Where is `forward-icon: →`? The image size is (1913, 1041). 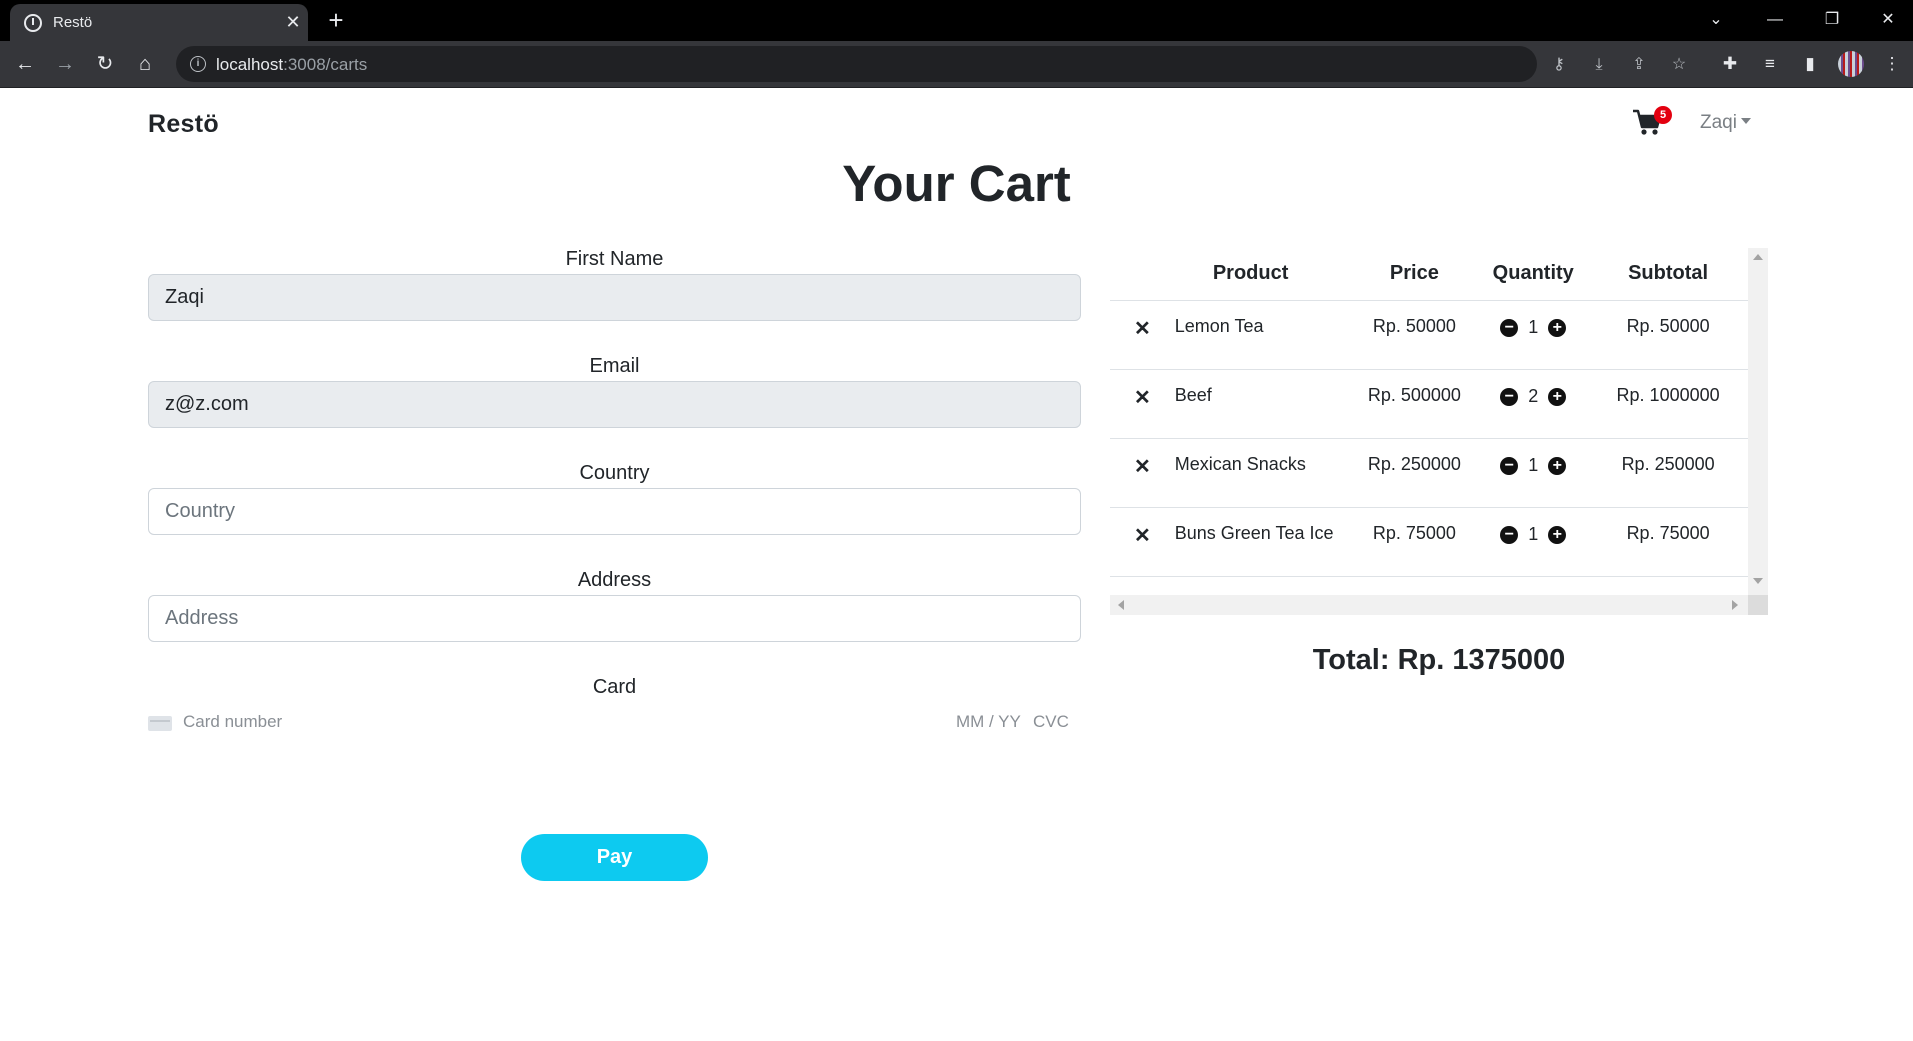 forward-icon: → is located at coordinates (65, 64).